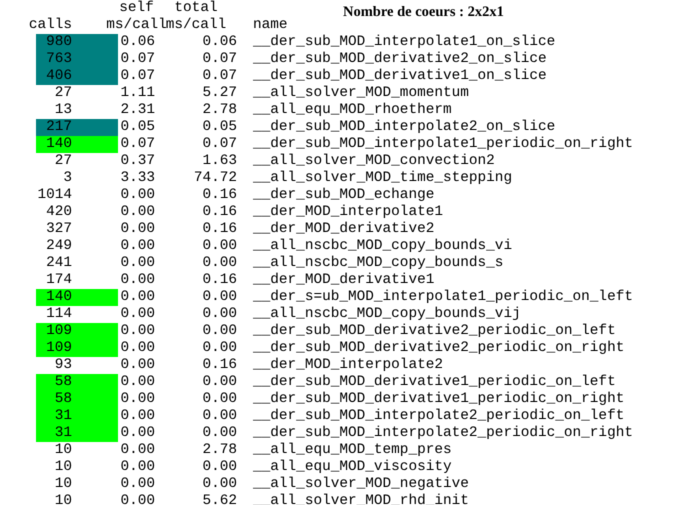 This screenshot has height=505, width=673. I want to click on function-name: __der_sub_MOD_derivative1_on_slice, so click(400, 76).